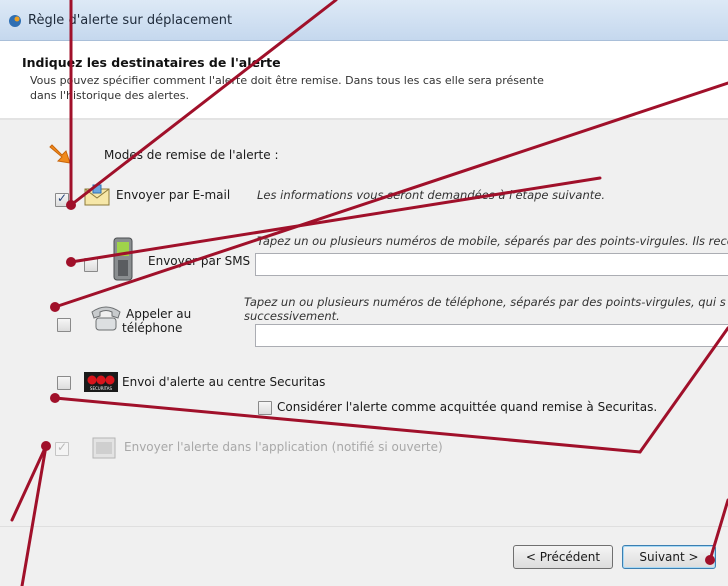 The height and width of the screenshot is (586, 728). What do you see at coordinates (15, 21) in the screenshot?
I see `app-icon` at bounding box center [15, 21].